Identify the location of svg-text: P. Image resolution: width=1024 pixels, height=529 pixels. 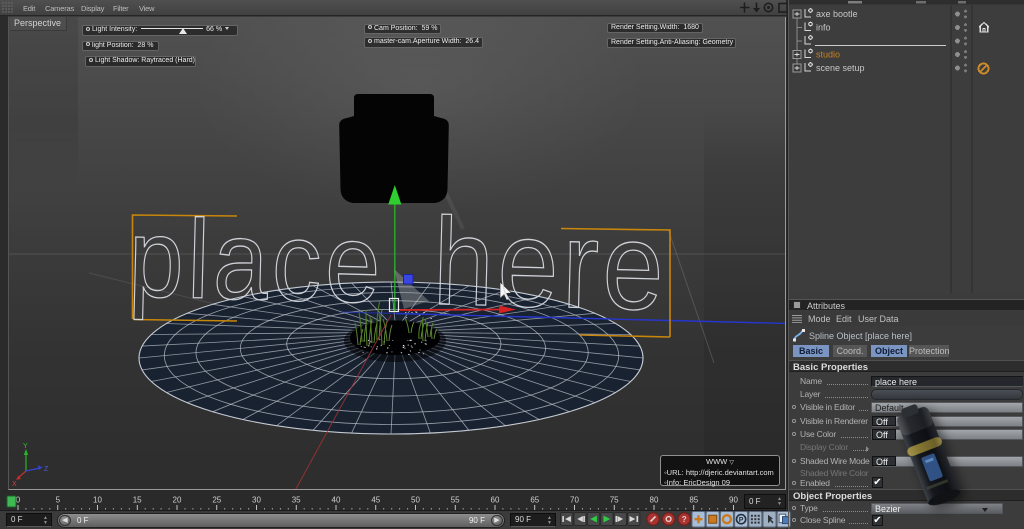
(741, 520).